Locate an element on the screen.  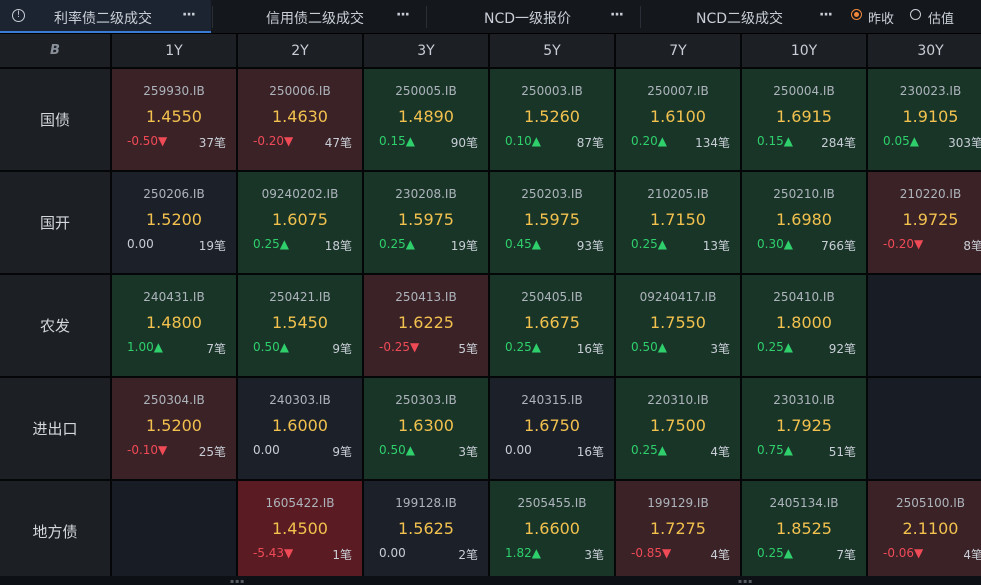
bond-cell: 230023.IB 1.9105 0.05▲ 303笔 is located at coordinates (924, 119).